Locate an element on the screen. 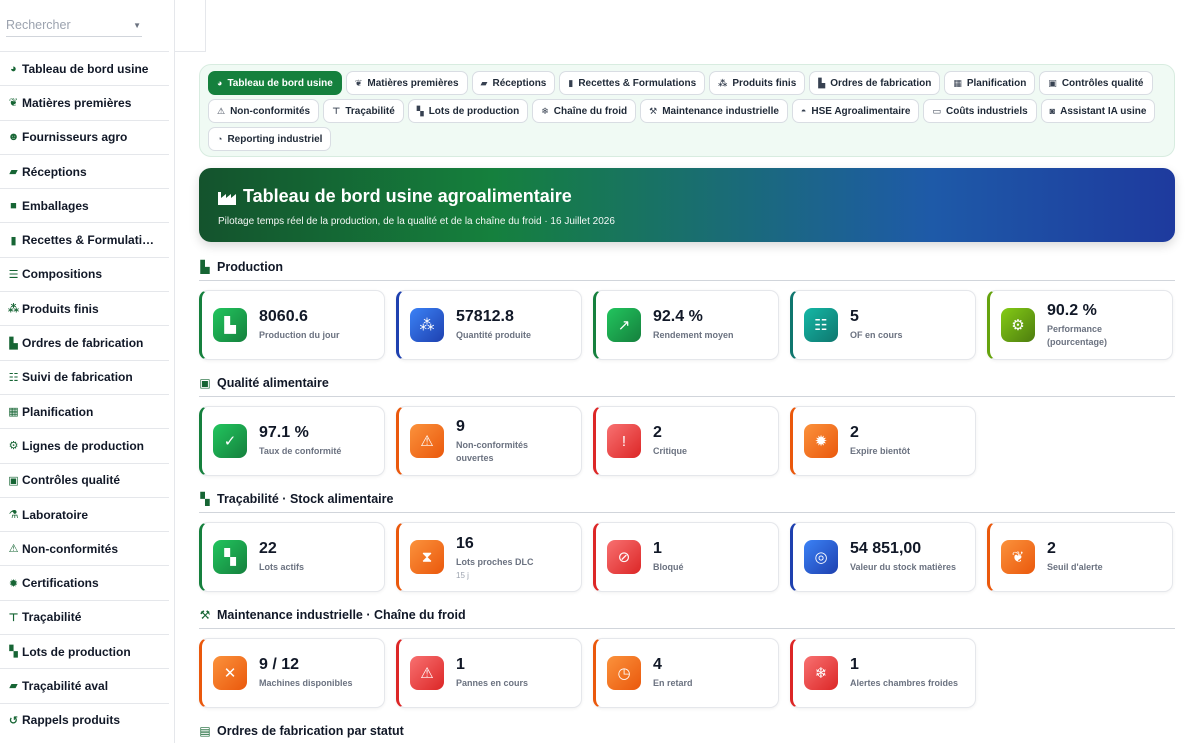 This screenshot has height=743, width=1200. sidebar-item-production-lines: ⚙ Lignes de production is located at coordinates (84, 445).